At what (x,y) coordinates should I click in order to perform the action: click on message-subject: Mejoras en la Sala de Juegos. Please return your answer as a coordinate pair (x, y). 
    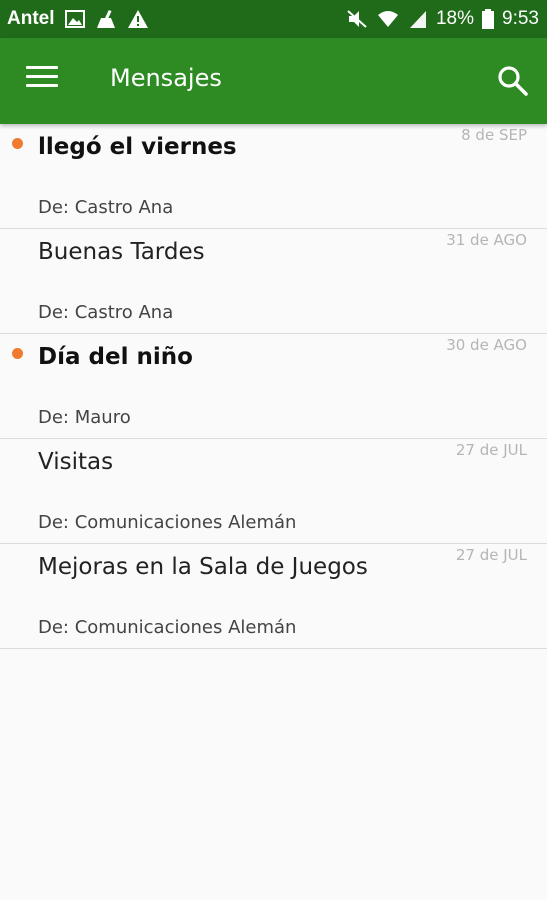
    Looking at the image, I should click on (203, 567).